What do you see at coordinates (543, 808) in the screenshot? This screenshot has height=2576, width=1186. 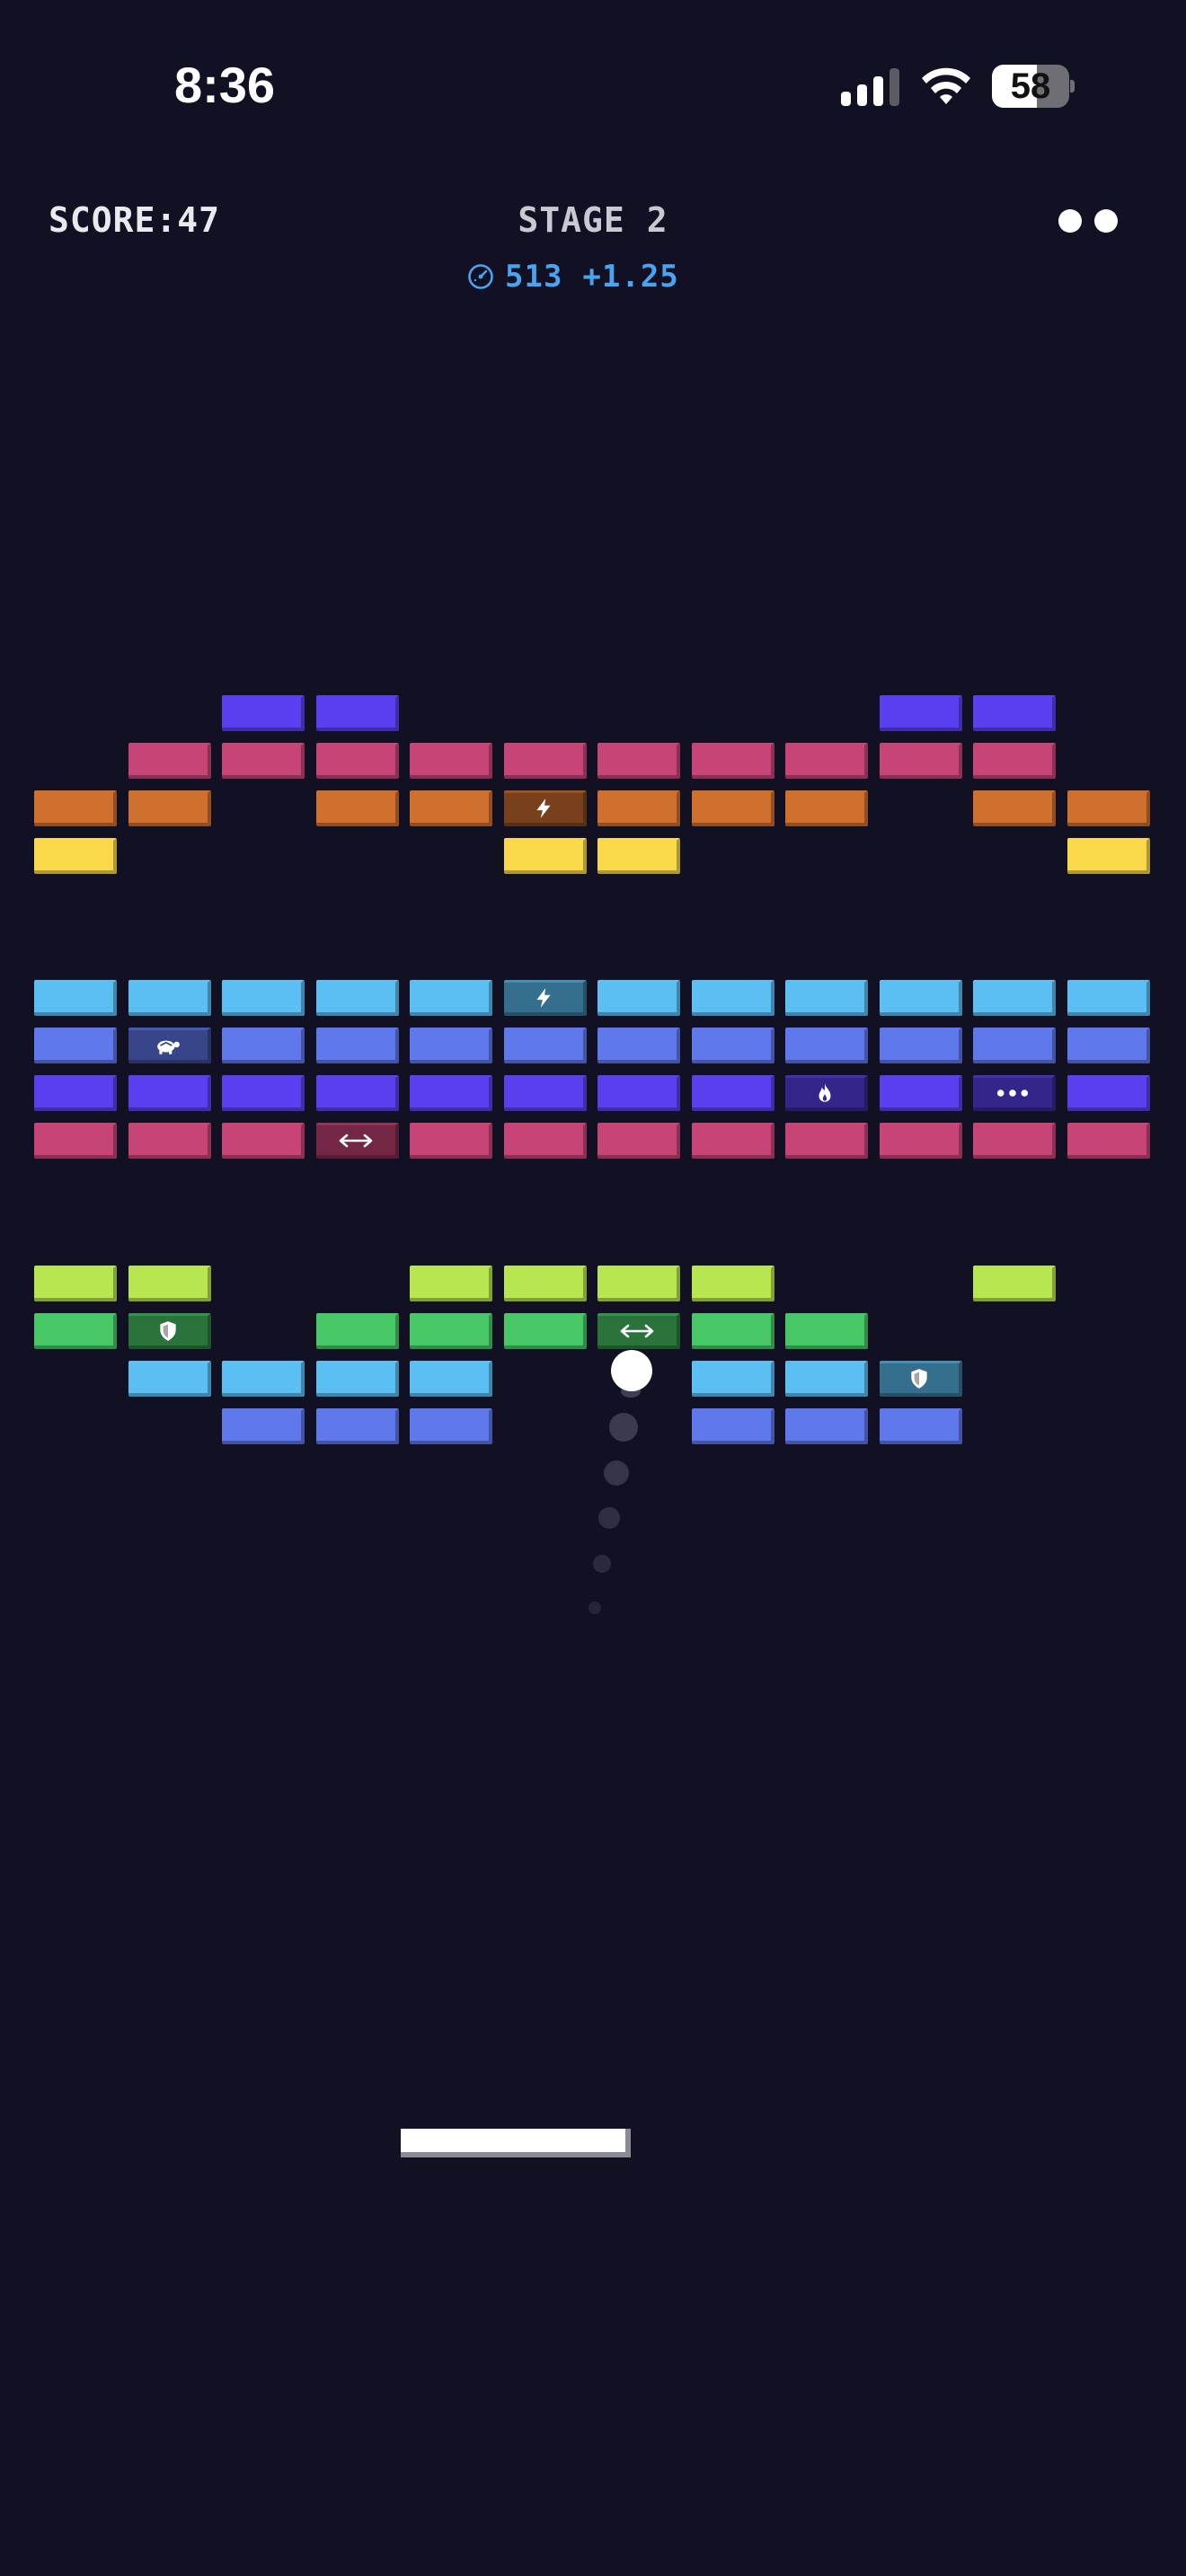 I see `lightning-icon` at bounding box center [543, 808].